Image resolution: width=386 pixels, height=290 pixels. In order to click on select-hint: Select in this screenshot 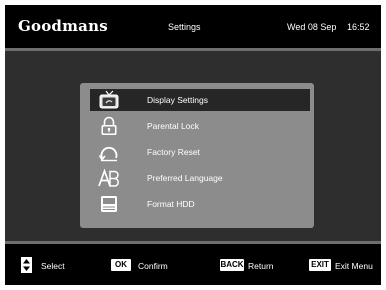, I will do `click(53, 266)`.